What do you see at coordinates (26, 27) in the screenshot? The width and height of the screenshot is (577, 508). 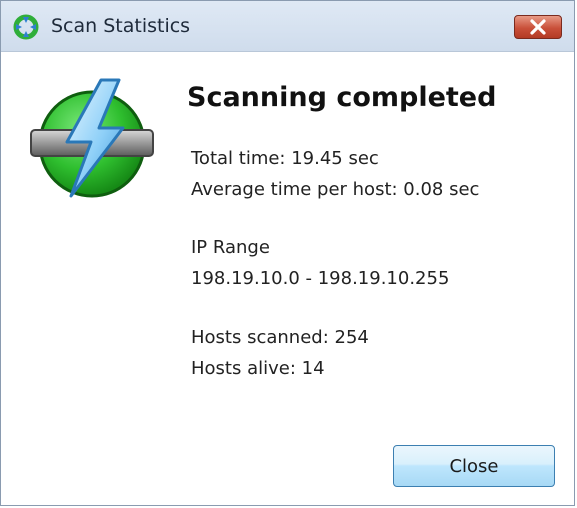 I see `app-icon` at bounding box center [26, 27].